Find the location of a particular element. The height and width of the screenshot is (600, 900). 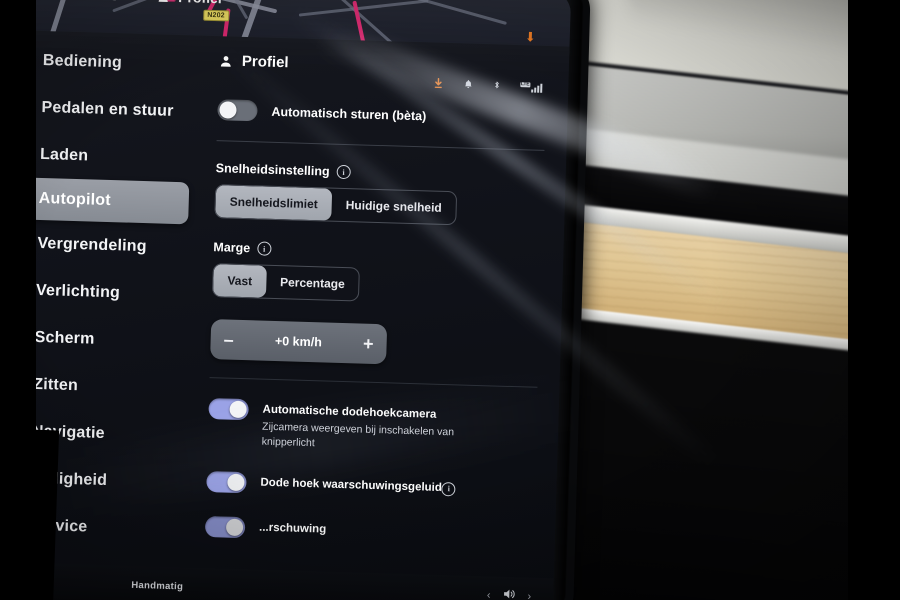

margin-title-row: Marge i is located at coordinates (377, 252).